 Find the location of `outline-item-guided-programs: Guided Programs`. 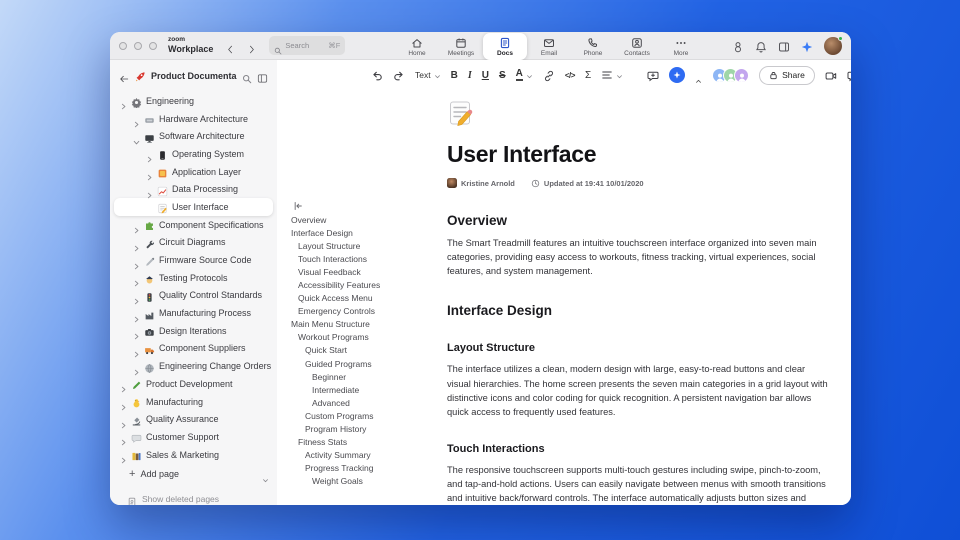

outline-item-guided-programs: Guided Programs is located at coordinates (367, 363).